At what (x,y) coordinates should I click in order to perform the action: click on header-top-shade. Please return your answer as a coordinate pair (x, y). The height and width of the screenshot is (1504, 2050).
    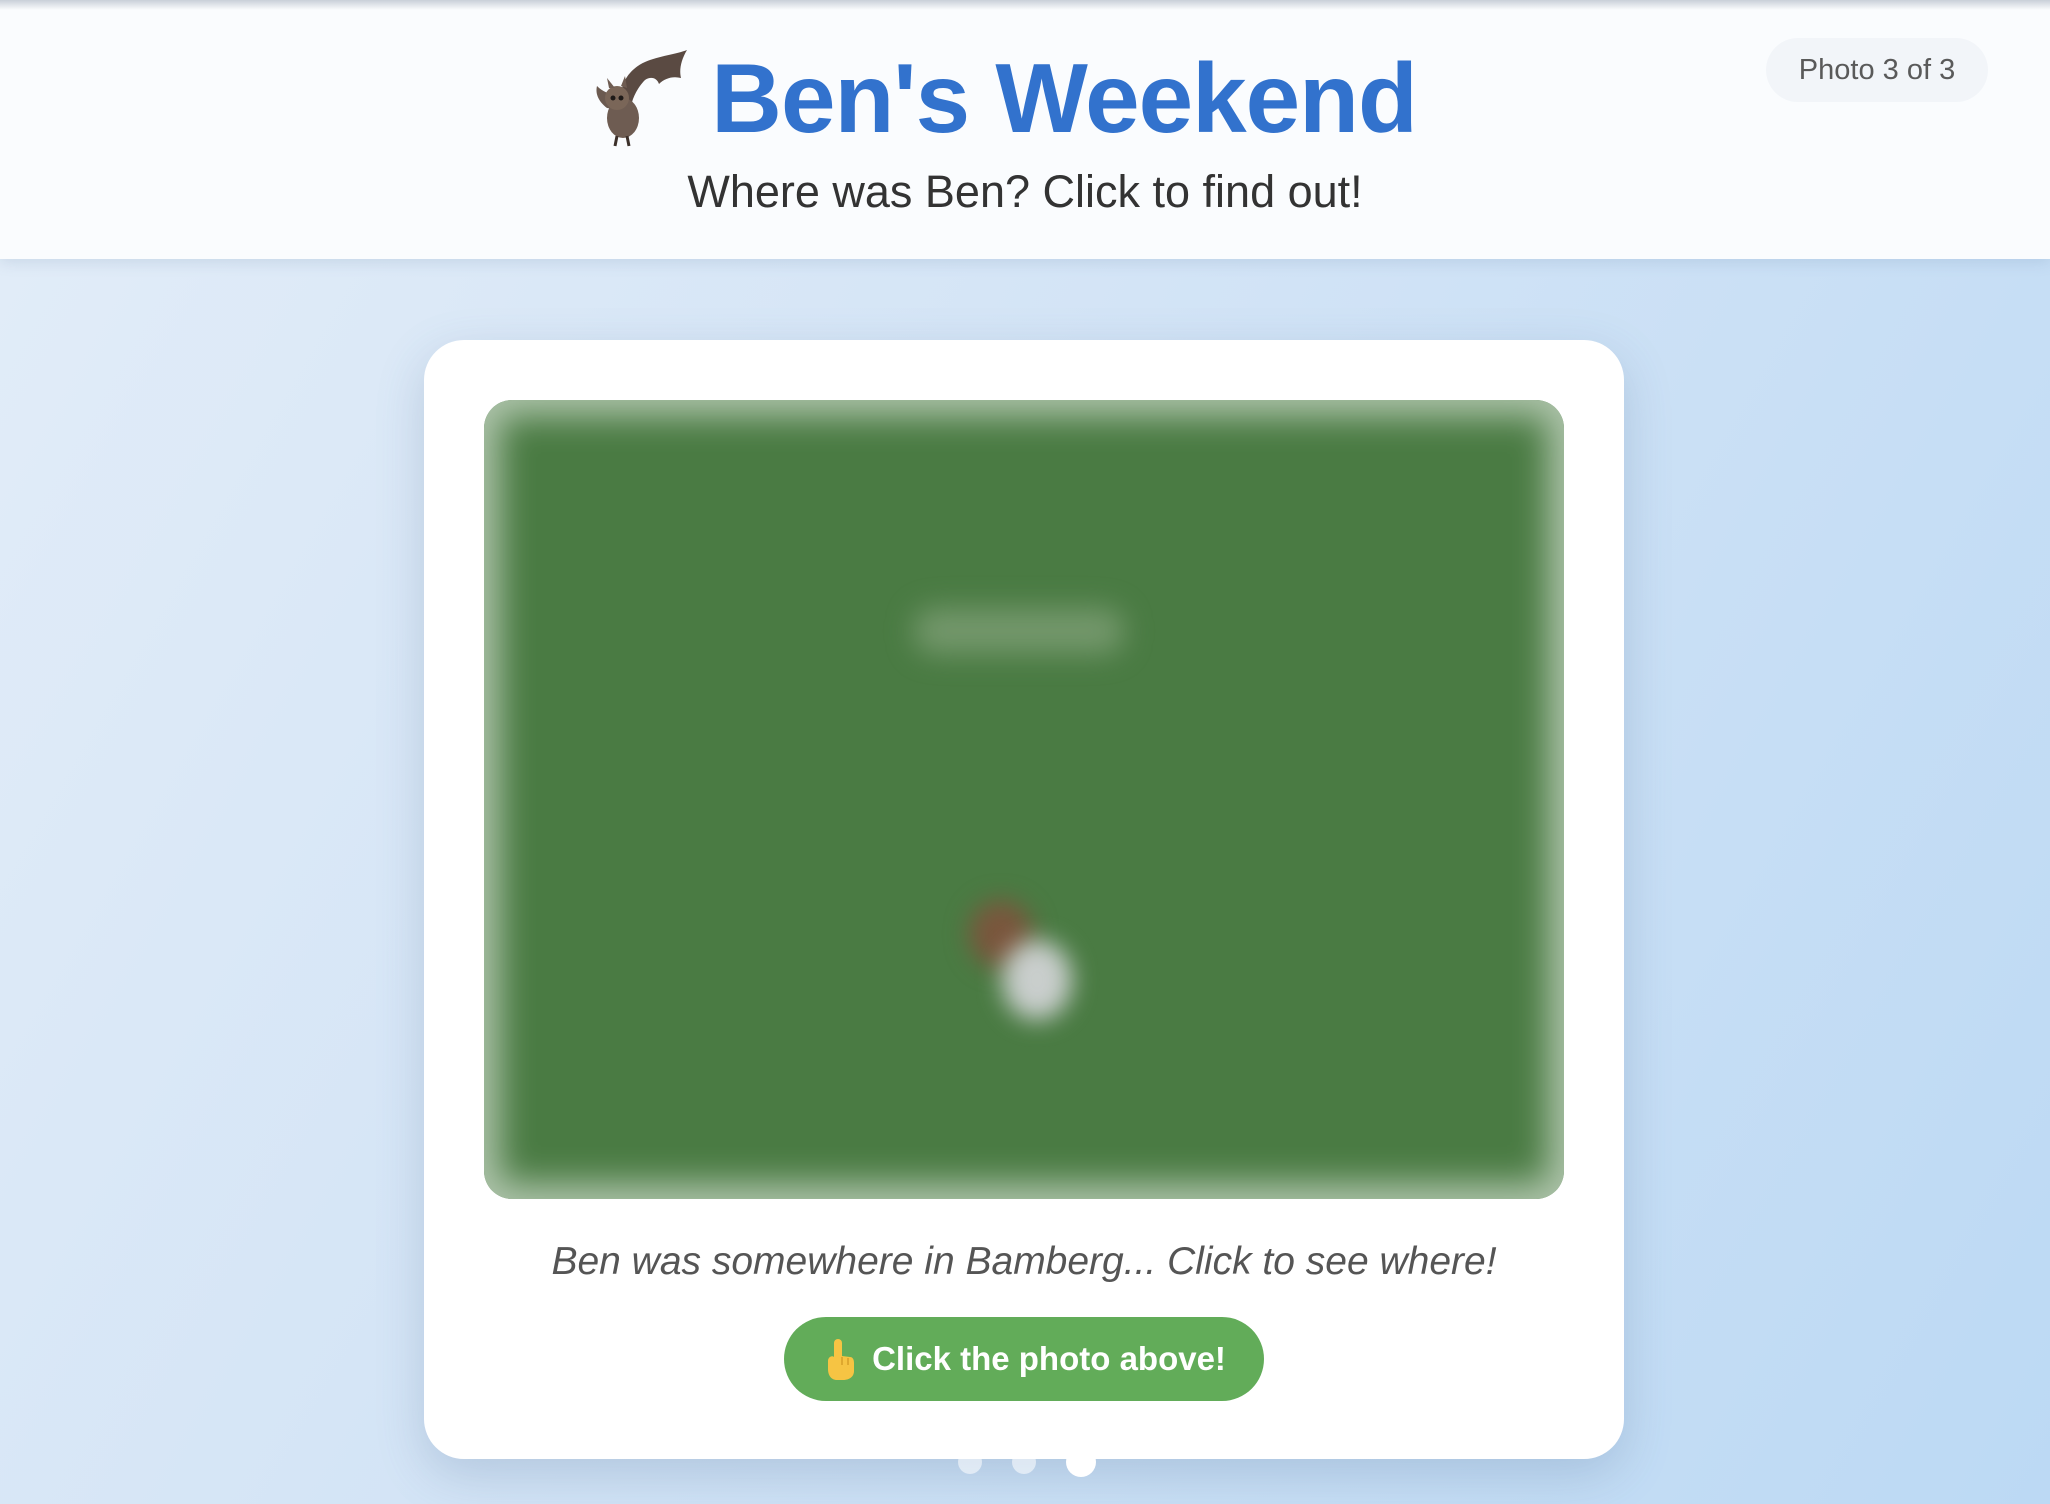
    Looking at the image, I should click on (1025, 5).